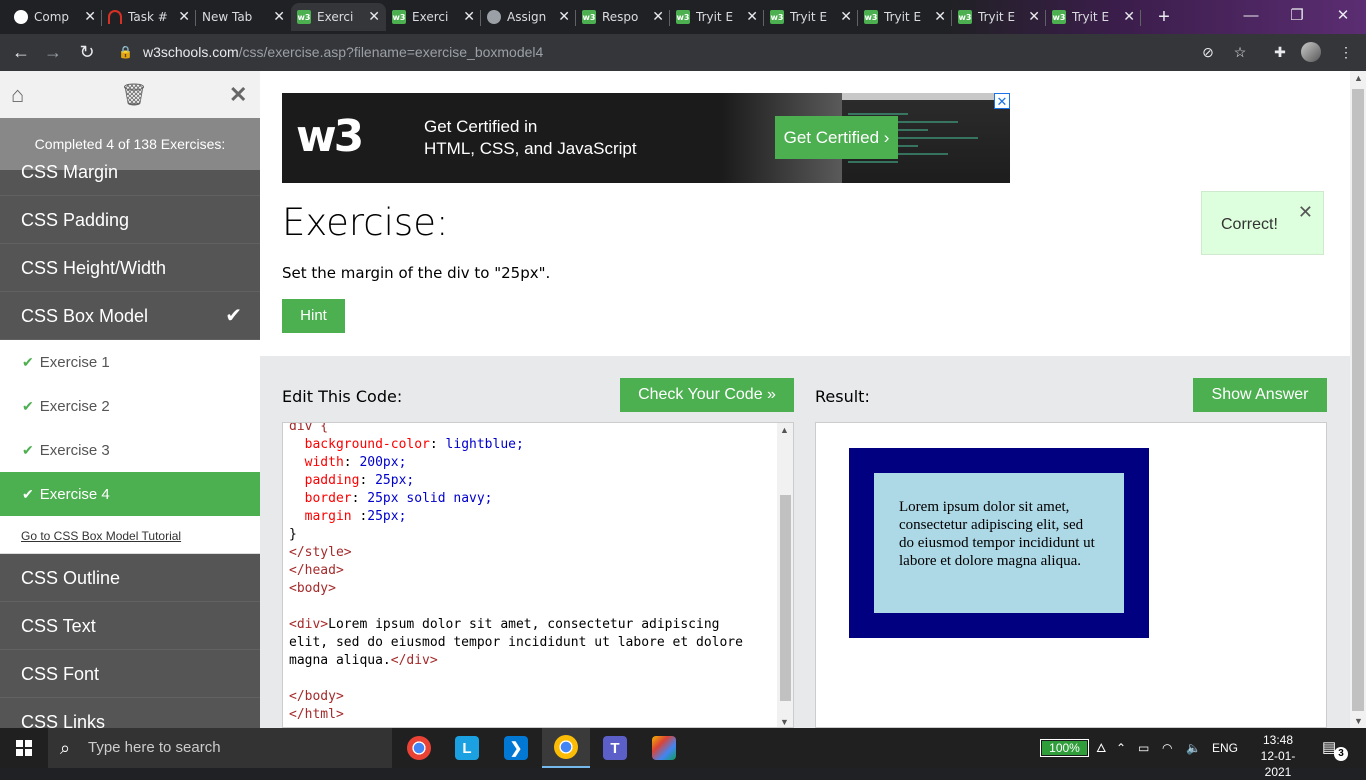 This screenshot has width=1366, height=780. Describe the element at coordinates (130, 362) in the screenshot. I see `exercise-item: ✔ Exercise 1` at that location.